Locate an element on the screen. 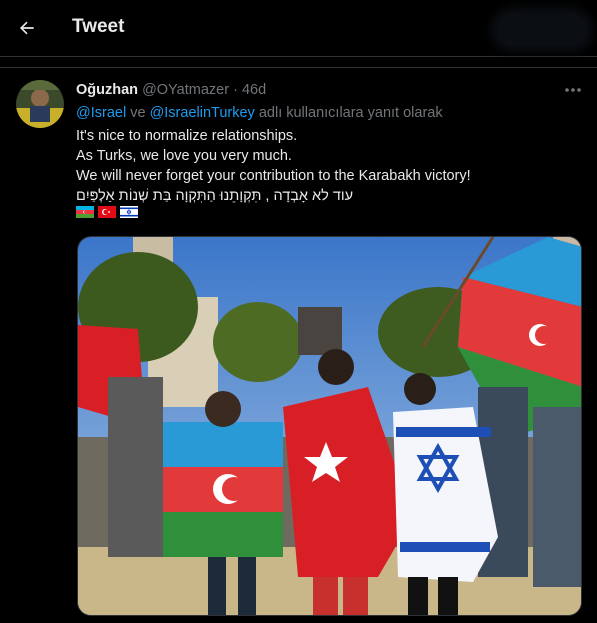 The width and height of the screenshot is (597, 623). tweet-header: Oğuzhan @OYatmazer · 46d is located at coordinates (171, 90).